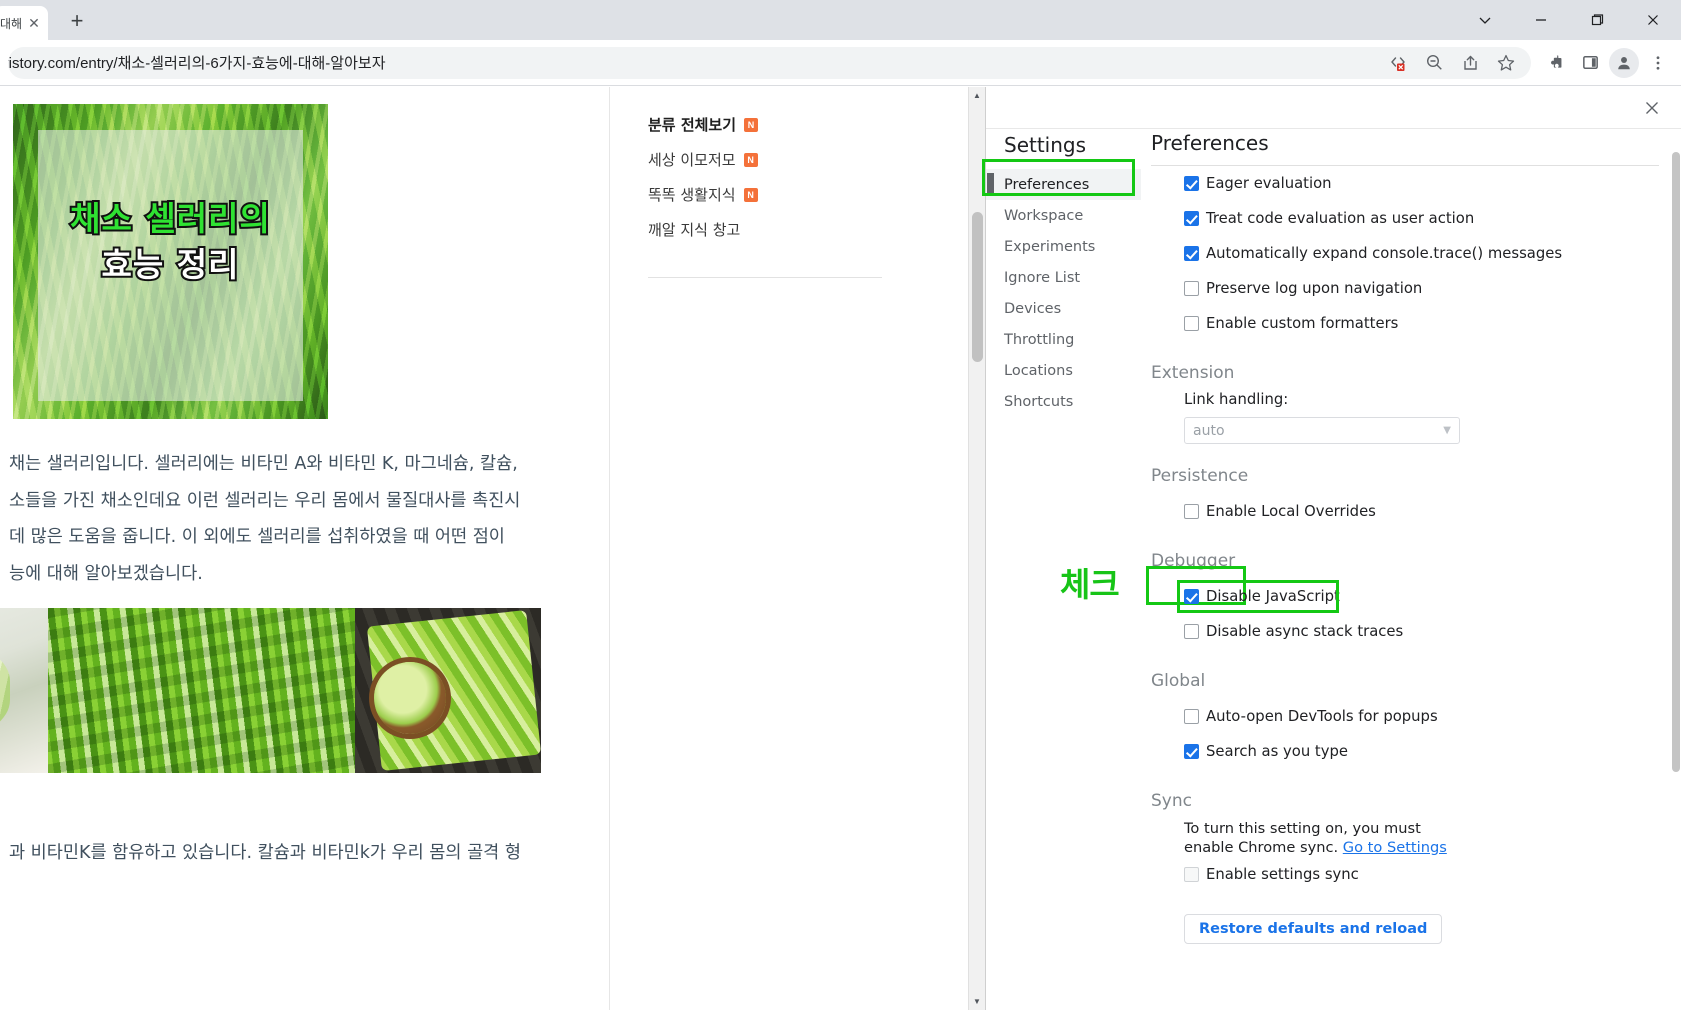 The image size is (1681, 1010). What do you see at coordinates (257, 537) in the screenshot?
I see `paragraph-line-3: 데 많은 도움을 줍니다. 이 외에도 셀러리를 섭취하였을 때 어떤 점이` at bounding box center [257, 537].